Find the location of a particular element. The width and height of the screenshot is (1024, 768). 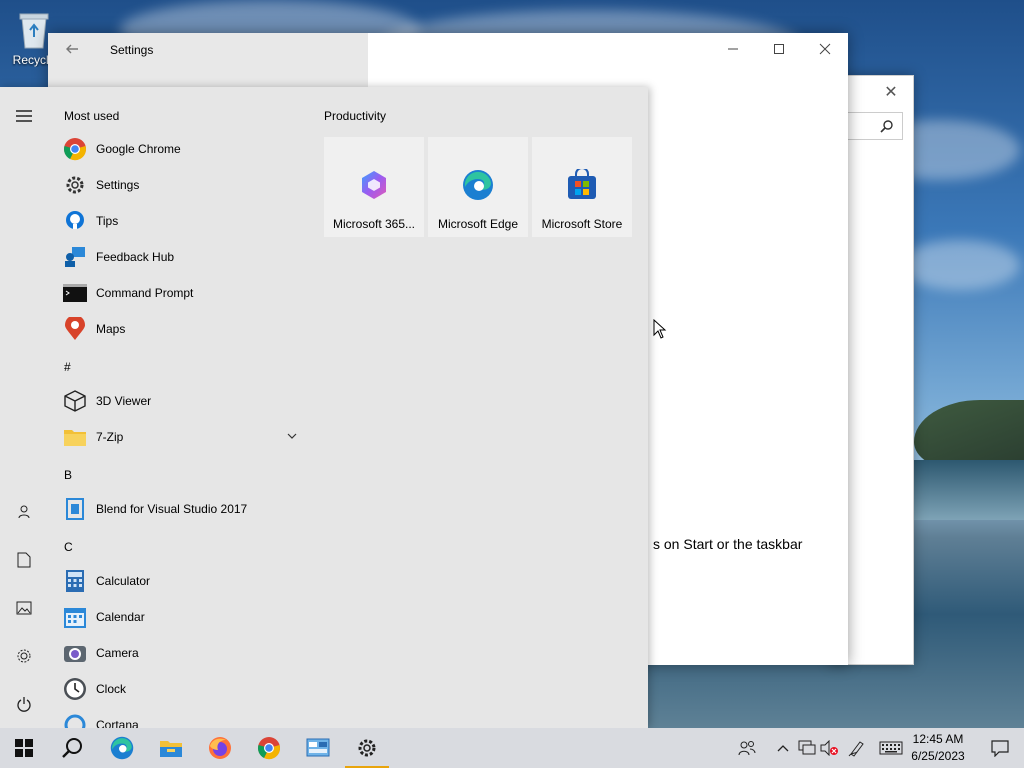

firefox-icon is located at coordinates (220, 748).